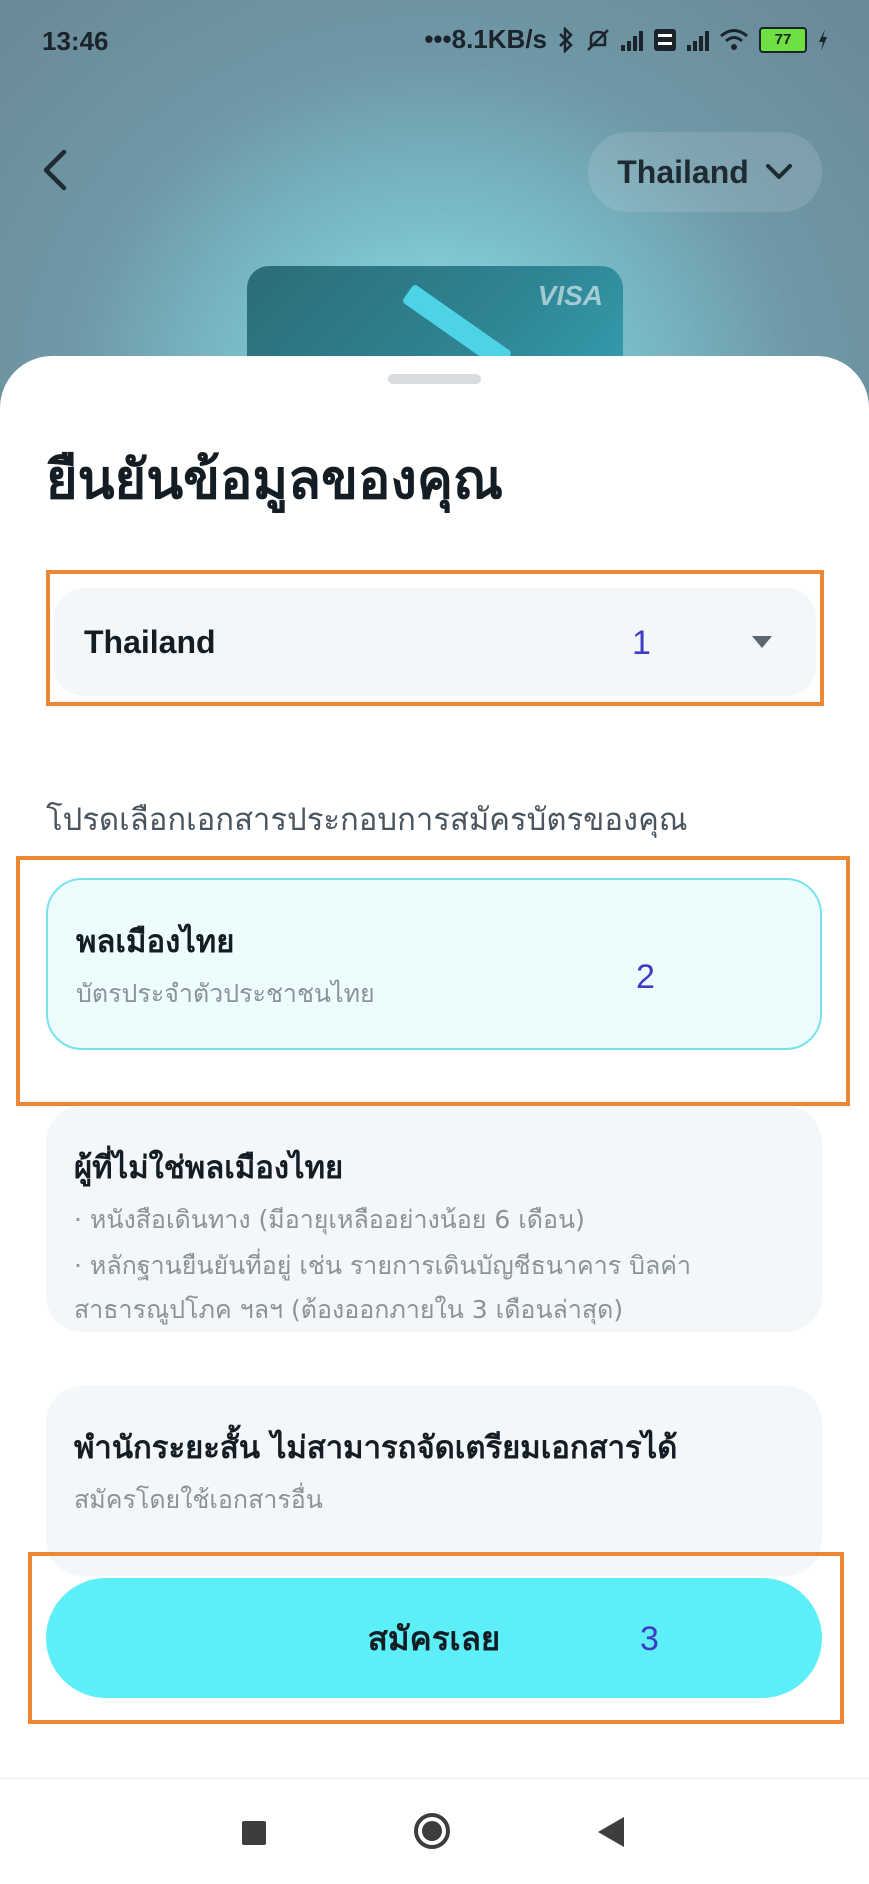 The height and width of the screenshot is (1884, 869). What do you see at coordinates (641, 643) in the screenshot?
I see `annotation-label-1: 1` at bounding box center [641, 643].